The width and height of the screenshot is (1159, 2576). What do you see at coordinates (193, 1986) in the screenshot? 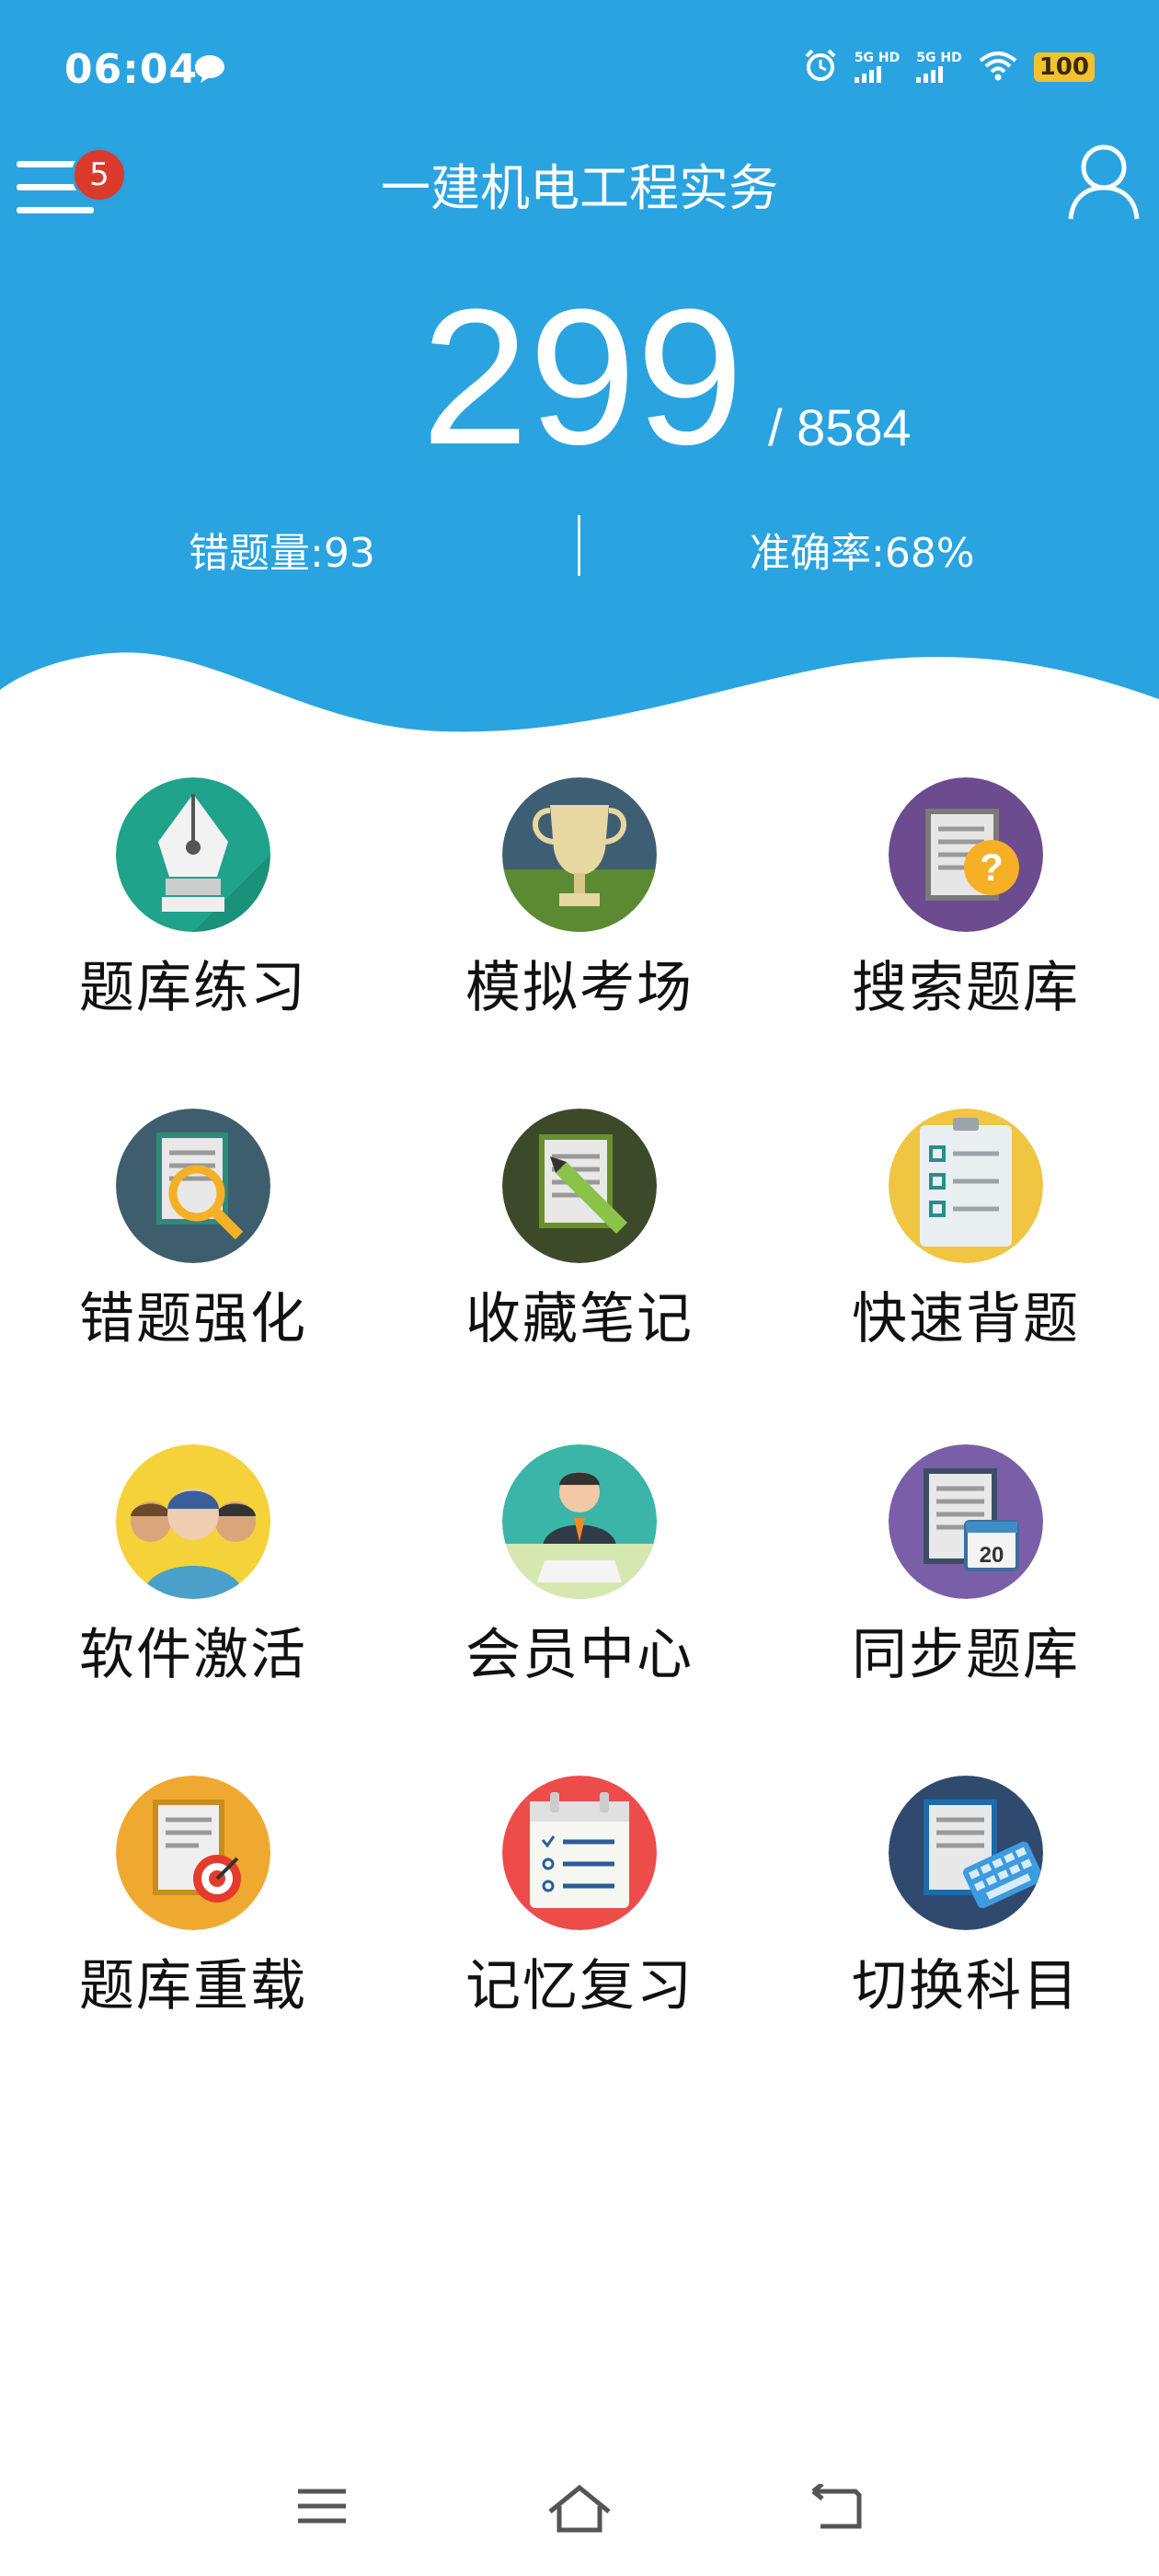
I see `grid-item-label: 题库重载` at bounding box center [193, 1986].